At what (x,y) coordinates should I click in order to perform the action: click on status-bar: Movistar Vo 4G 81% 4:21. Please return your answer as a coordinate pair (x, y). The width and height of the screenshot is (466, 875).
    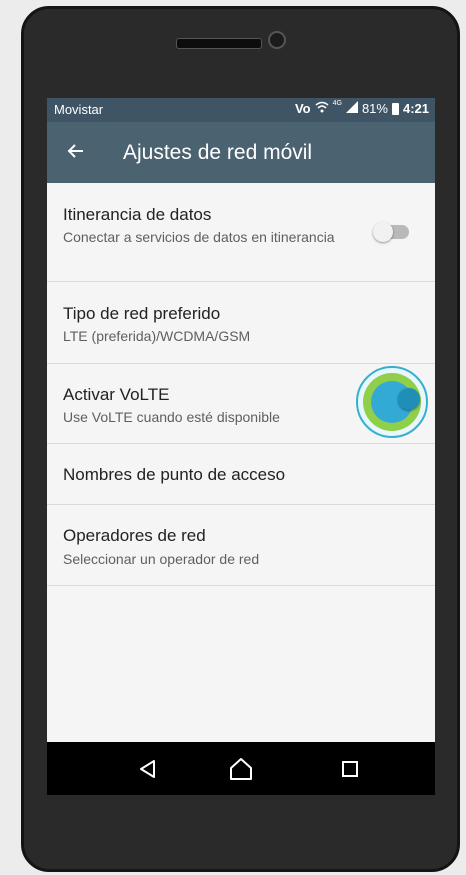
    Looking at the image, I should click on (241, 110).